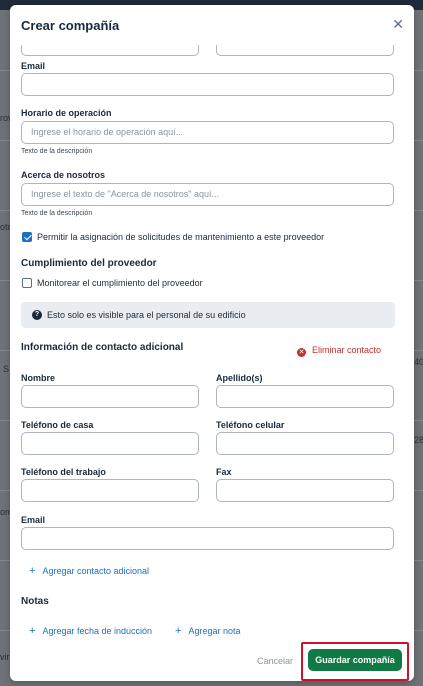  I want to click on add-contact-button: + Agregar contacto adicional, so click(89, 571).